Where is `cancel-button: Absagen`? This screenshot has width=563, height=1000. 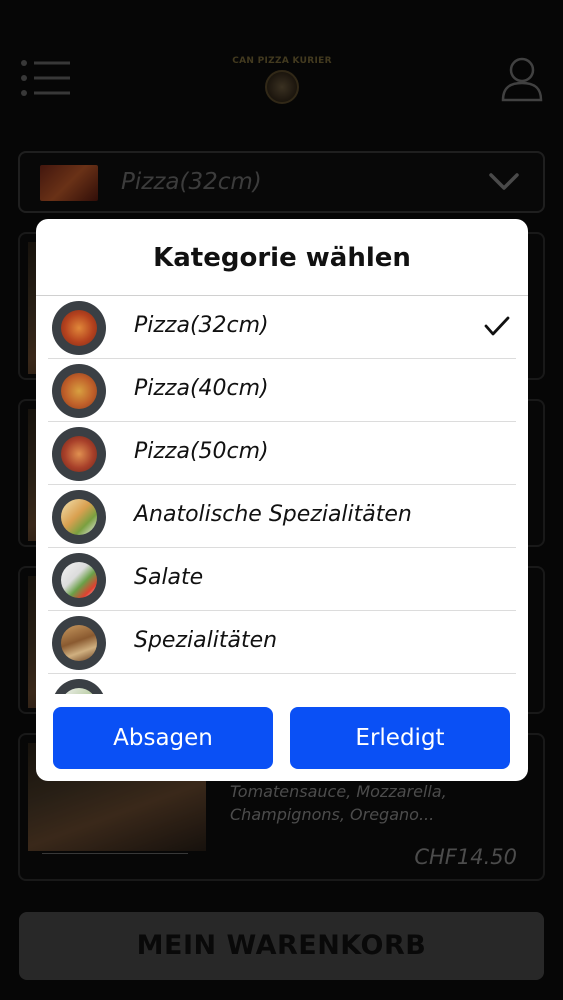
cancel-button: Absagen is located at coordinates (163, 738).